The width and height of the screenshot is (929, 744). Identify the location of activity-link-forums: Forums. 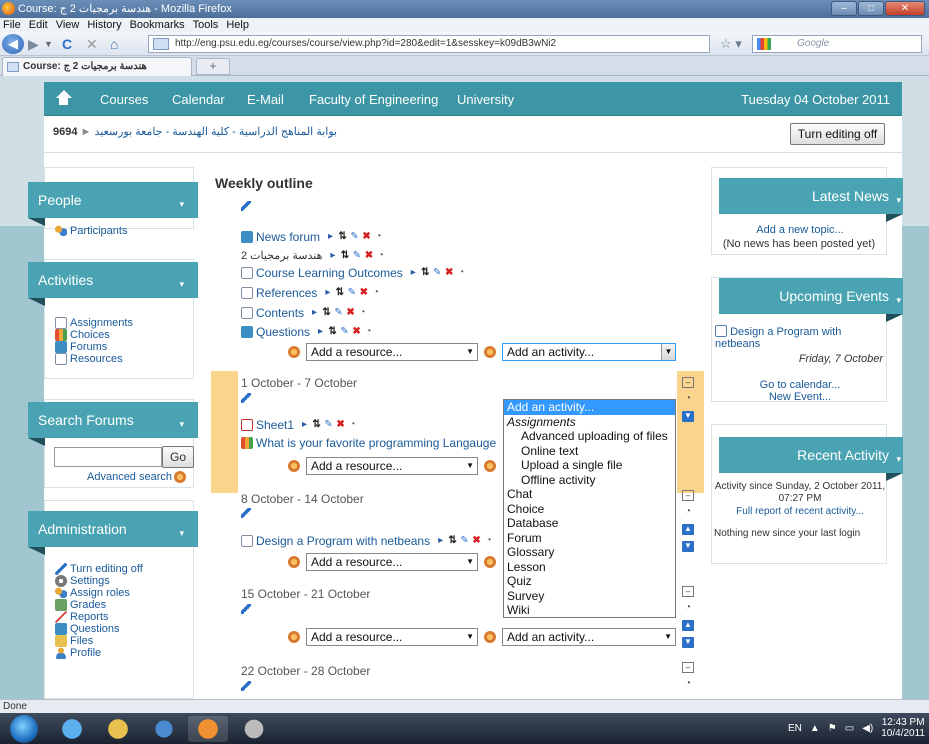
(81, 347).